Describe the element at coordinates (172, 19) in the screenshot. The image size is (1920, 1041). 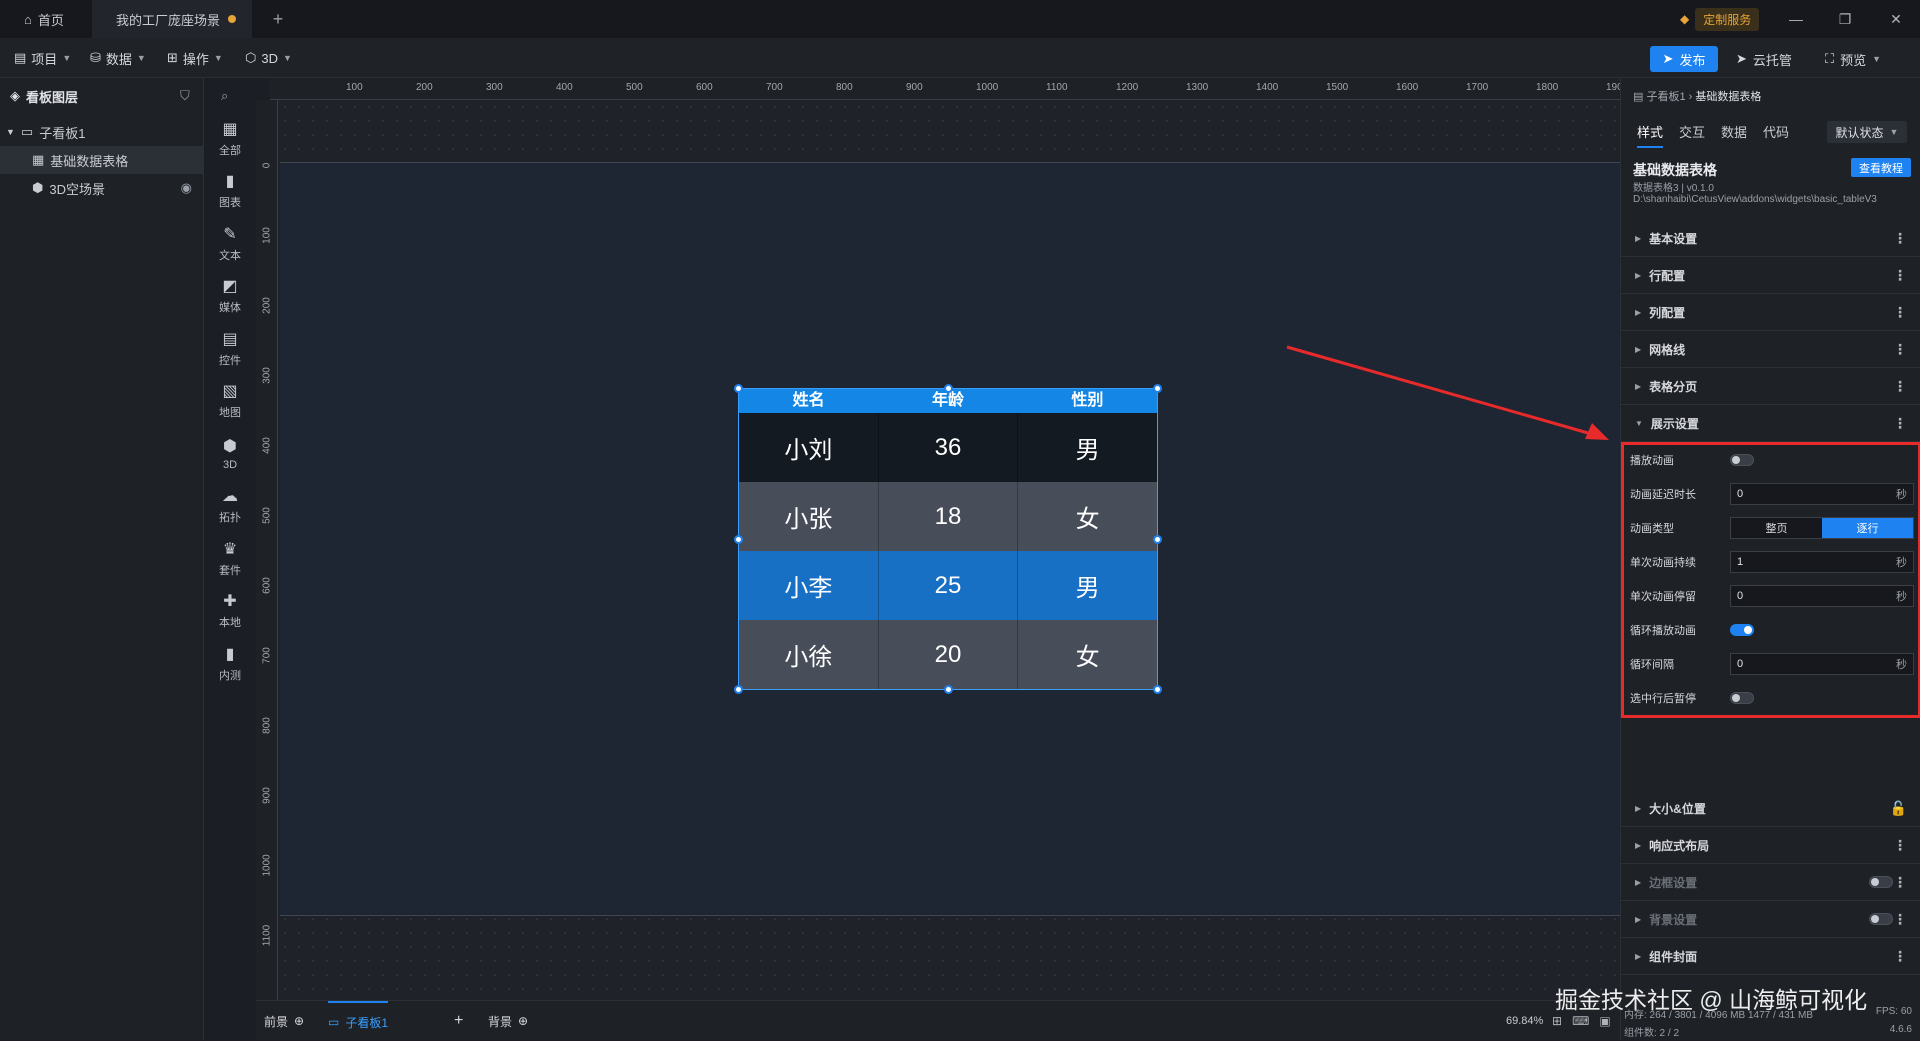
I see `tab-scene: 我的工厂庞座场景` at that location.